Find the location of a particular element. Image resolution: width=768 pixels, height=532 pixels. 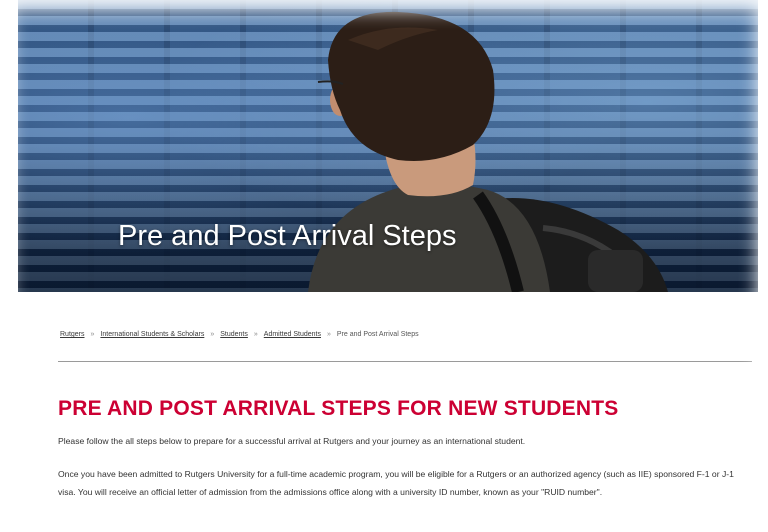

divider is located at coordinates (405, 361).